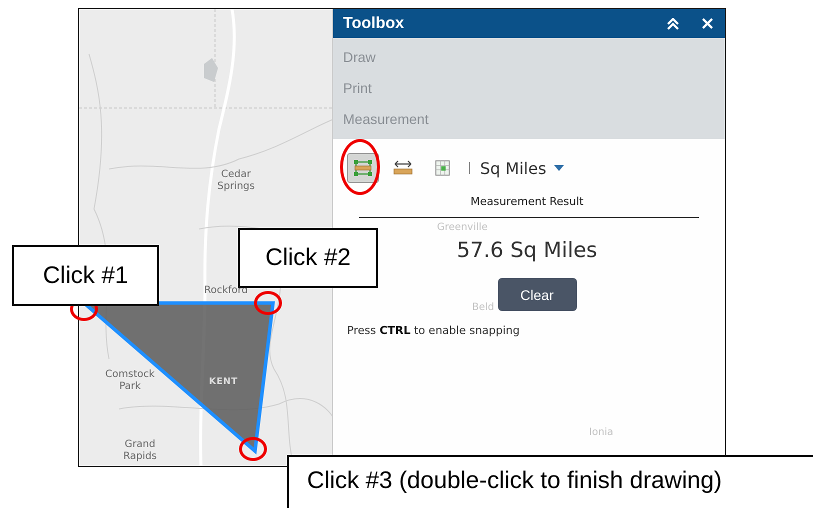  What do you see at coordinates (308, 258) in the screenshot?
I see `callout-label: Click #2` at bounding box center [308, 258].